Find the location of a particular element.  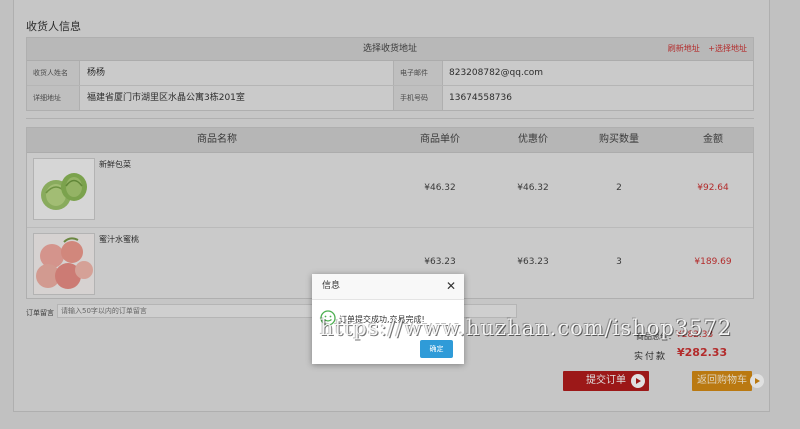

watermark: https://www.huzhan.com/ishop3572 is located at coordinates (526, 328).